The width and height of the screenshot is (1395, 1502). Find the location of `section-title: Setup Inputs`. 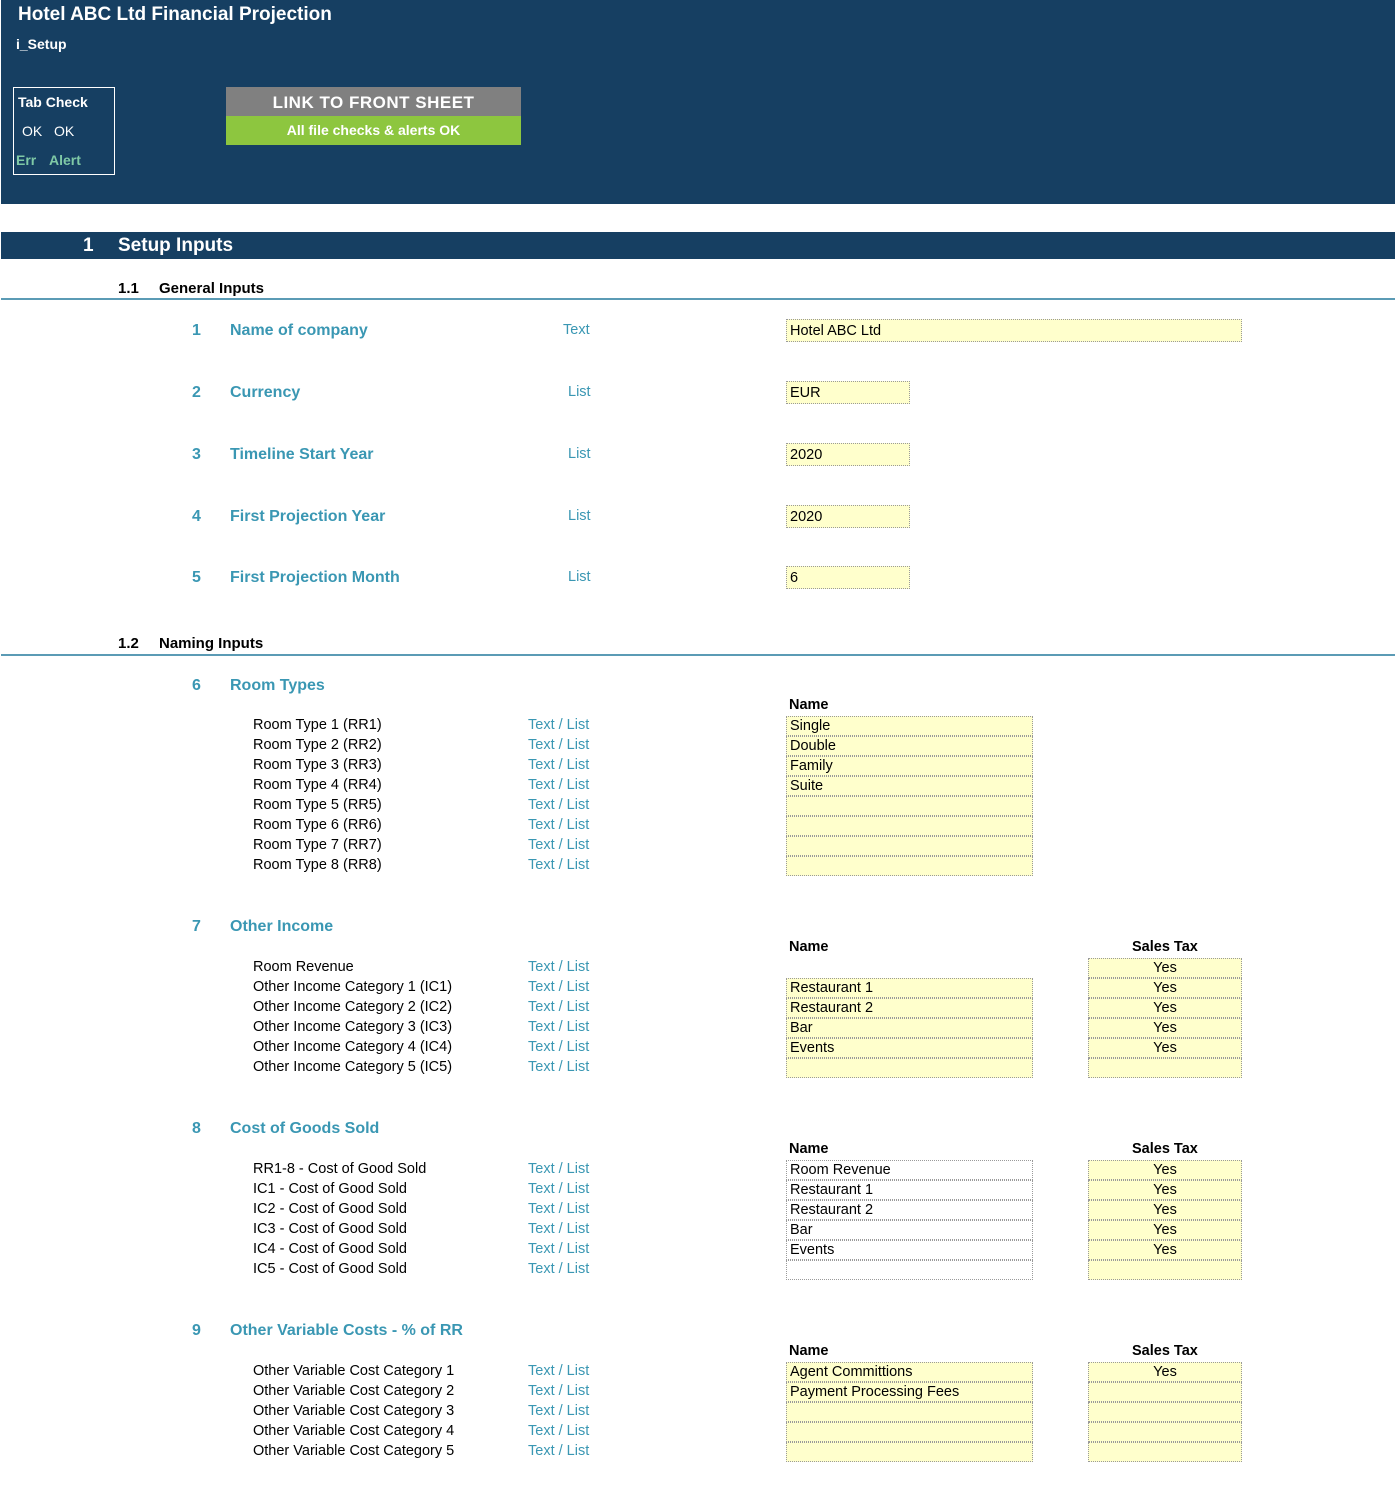

section-title: Setup Inputs is located at coordinates (176, 245).